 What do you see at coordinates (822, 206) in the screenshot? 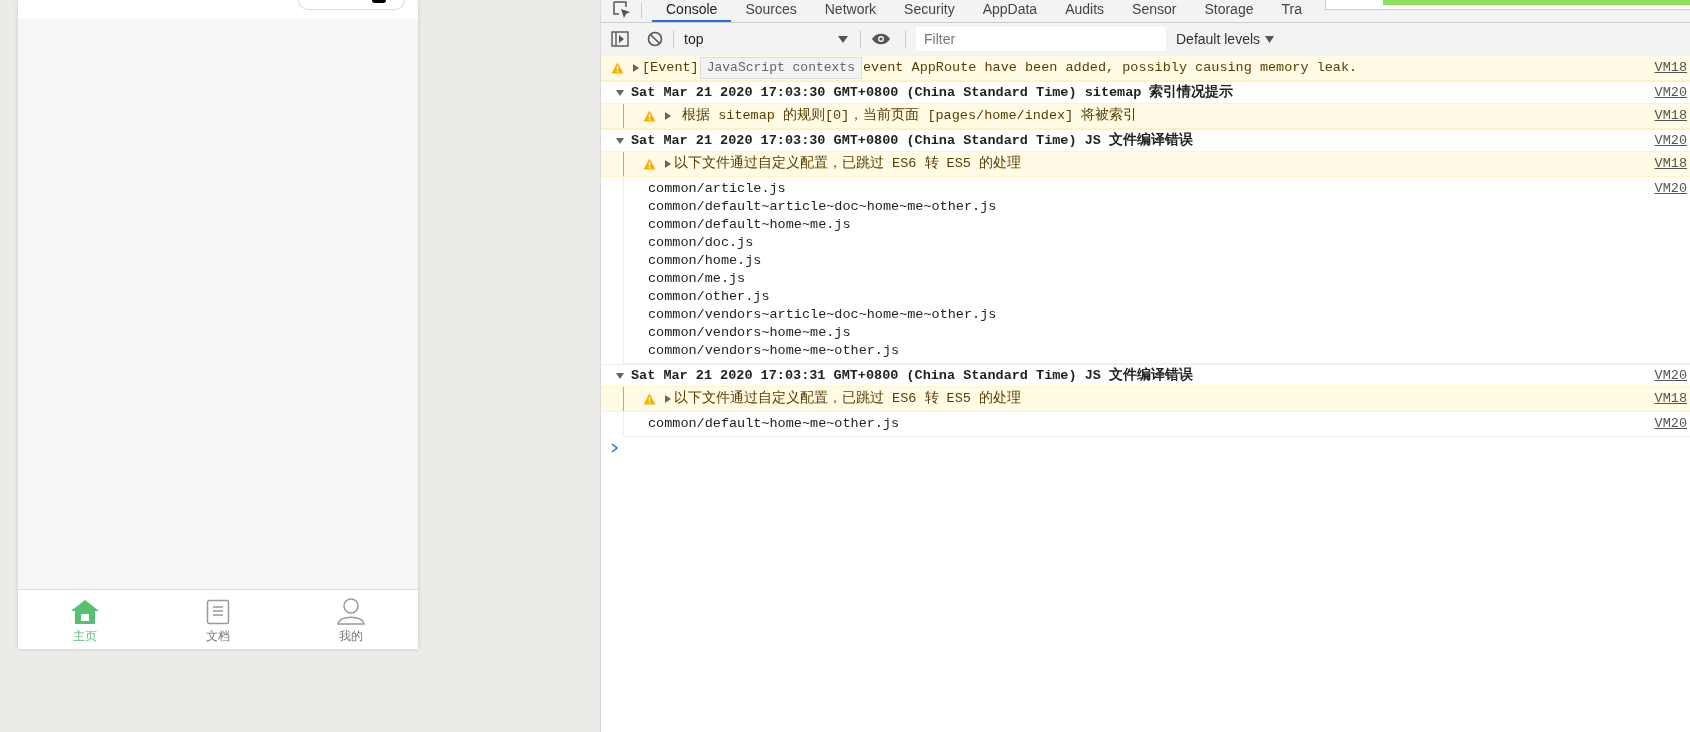
I see `log-line: common/default~article~doc~home~me~other.js` at bounding box center [822, 206].